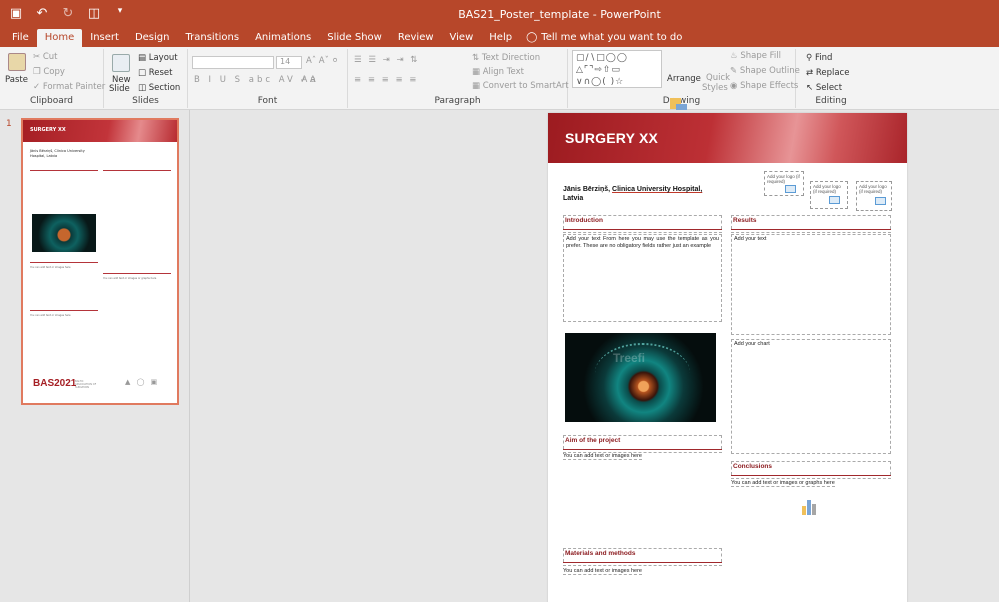  Describe the element at coordinates (769, 86) in the screenshot. I see `shape-effects-label: Shape Effects` at that location.